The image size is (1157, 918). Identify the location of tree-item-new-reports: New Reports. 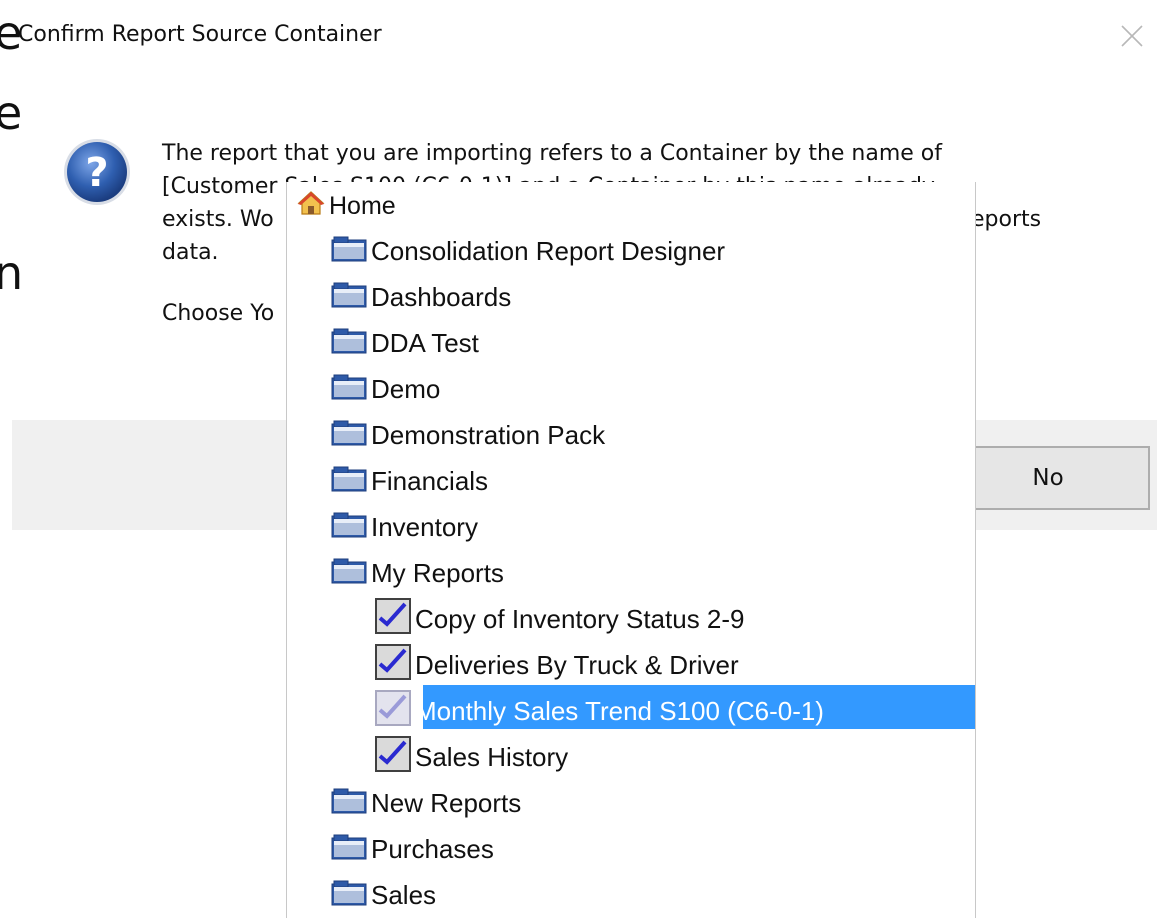
(428, 803).